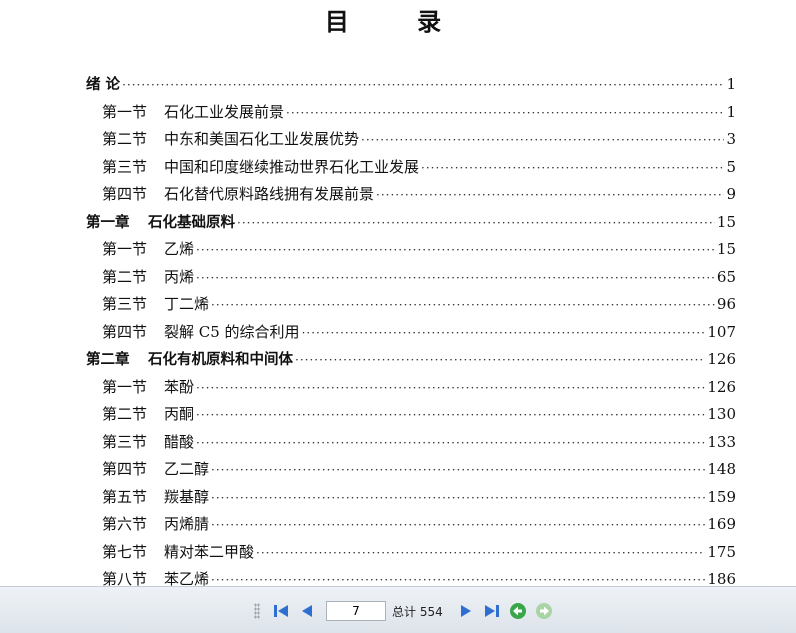 Image resolution: width=796 pixels, height=633 pixels. Describe the element at coordinates (209, 551) in the screenshot. I see `toc-entry-title: 精对苯二甲酸` at that location.